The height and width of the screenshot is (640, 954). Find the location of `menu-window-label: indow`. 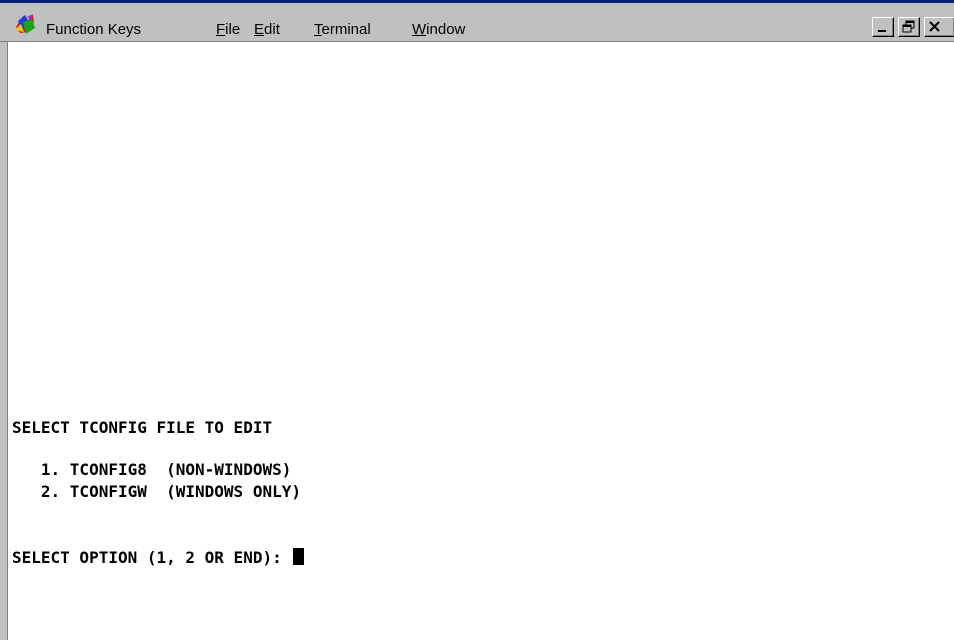

menu-window-label: indow is located at coordinates (446, 29).